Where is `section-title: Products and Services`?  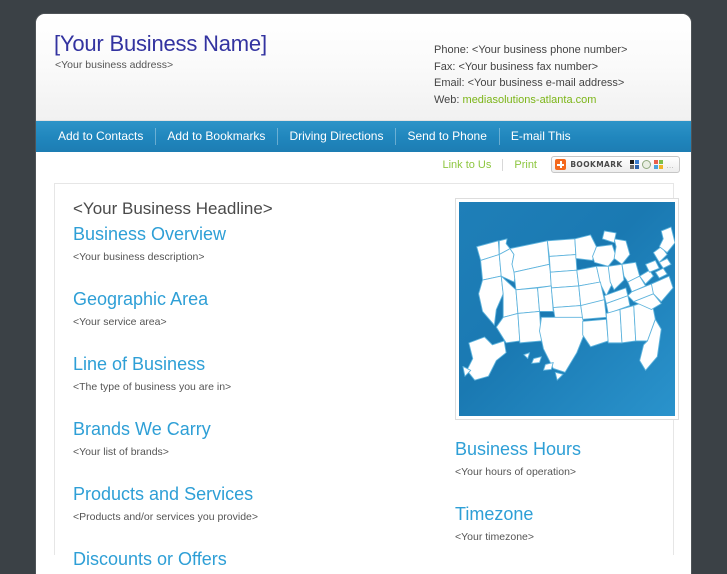
section-title: Products and Services is located at coordinates (163, 494).